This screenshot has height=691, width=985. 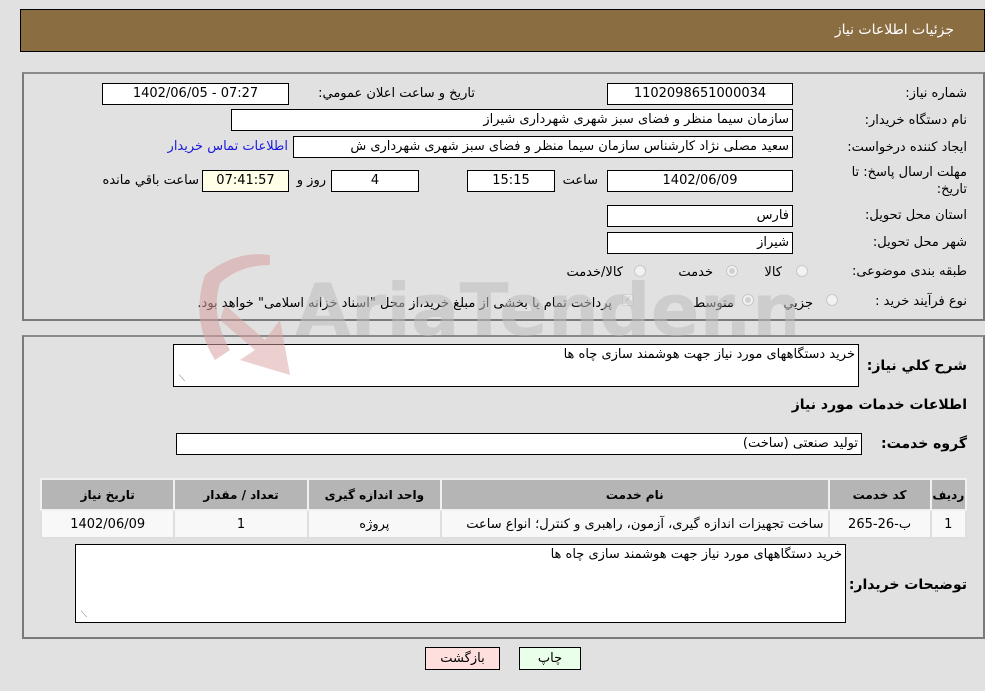 What do you see at coordinates (700, 94) in the screenshot?
I see `need-number-field: 1102098651000034` at bounding box center [700, 94].